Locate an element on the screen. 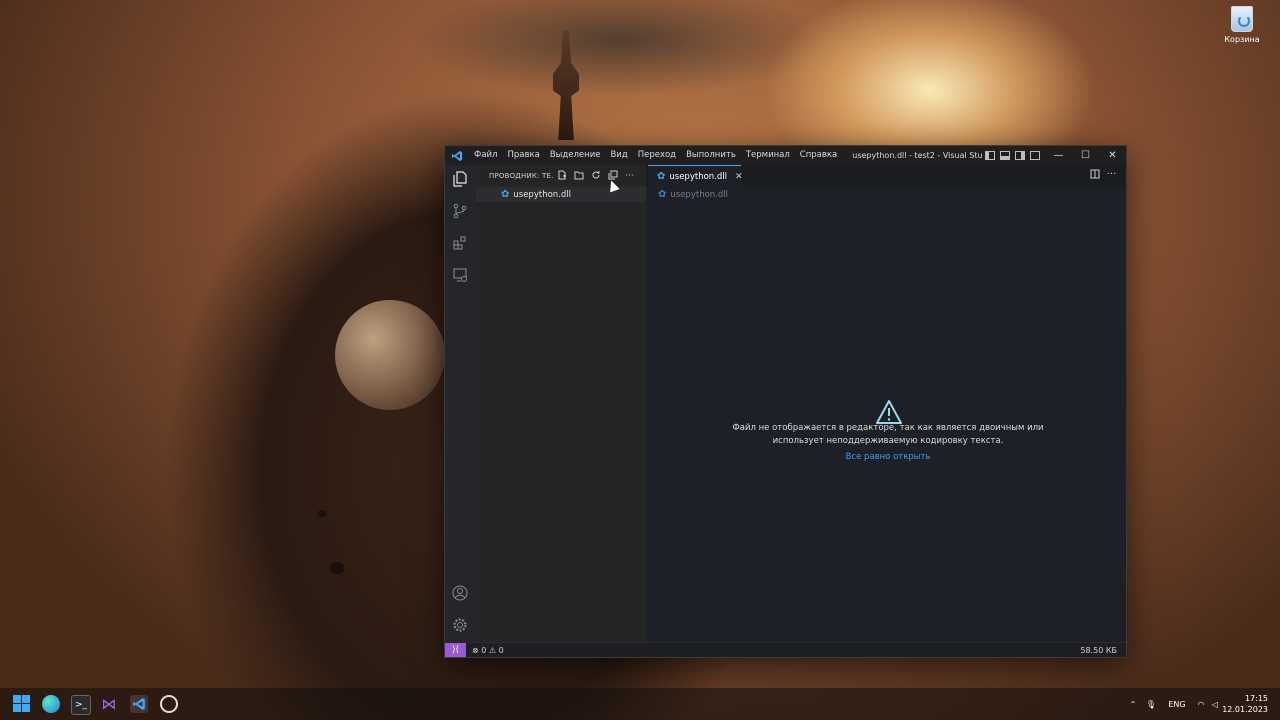 This screenshot has height=720, width=1280. toggle-secondary-sidebar-icon is located at coordinates (1019, 155).